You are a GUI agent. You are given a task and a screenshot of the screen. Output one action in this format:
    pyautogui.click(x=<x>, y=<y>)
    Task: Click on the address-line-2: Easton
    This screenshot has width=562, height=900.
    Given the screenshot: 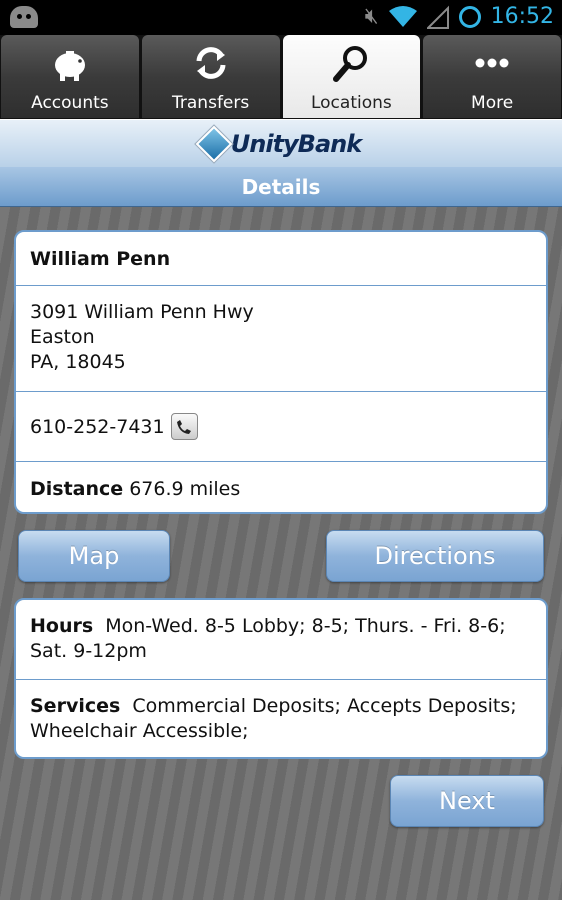 What is the action you would take?
    pyautogui.click(x=62, y=337)
    